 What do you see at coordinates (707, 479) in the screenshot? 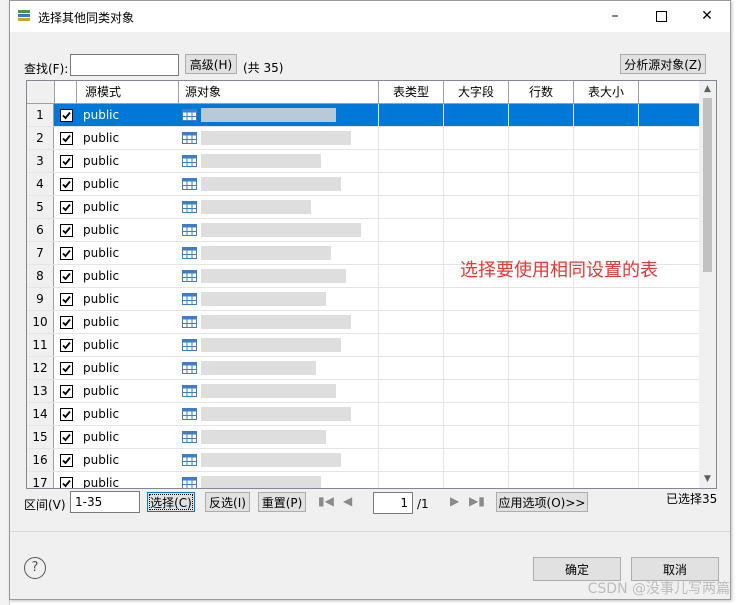
I see `scroll-down-icon: ▼` at bounding box center [707, 479].